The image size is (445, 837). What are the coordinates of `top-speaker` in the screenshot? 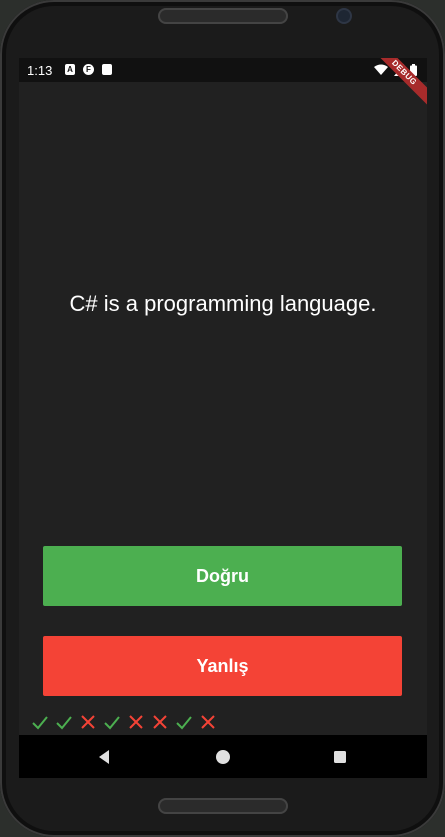 It's located at (223, 16).